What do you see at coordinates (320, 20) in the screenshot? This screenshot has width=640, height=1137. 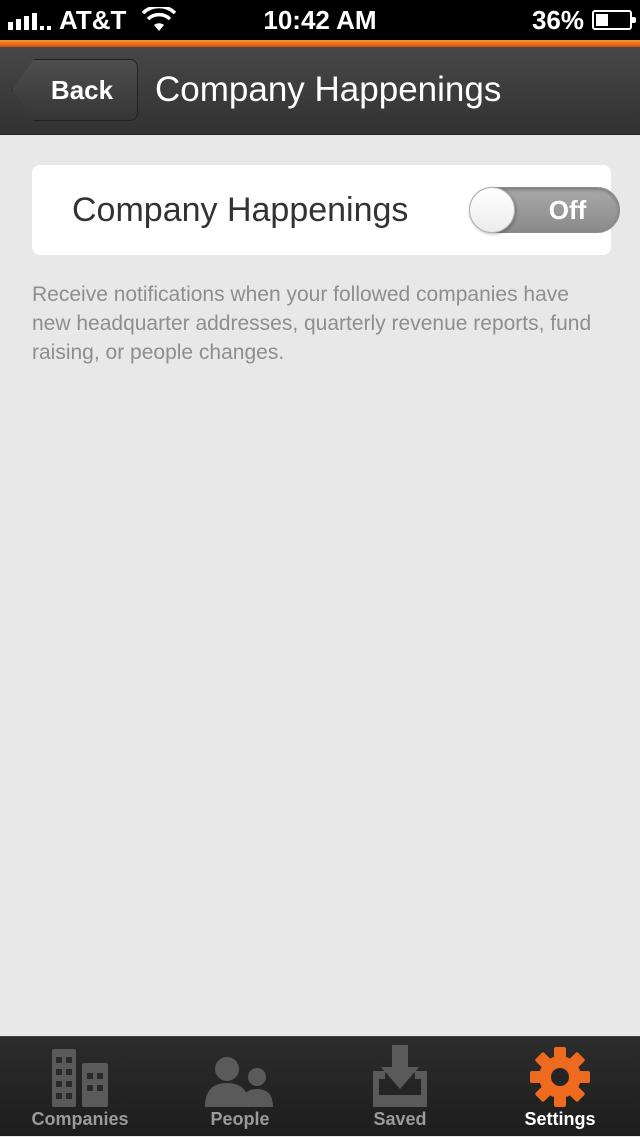 I see `status-bar: AT&T 10:42 AM 36%` at bounding box center [320, 20].